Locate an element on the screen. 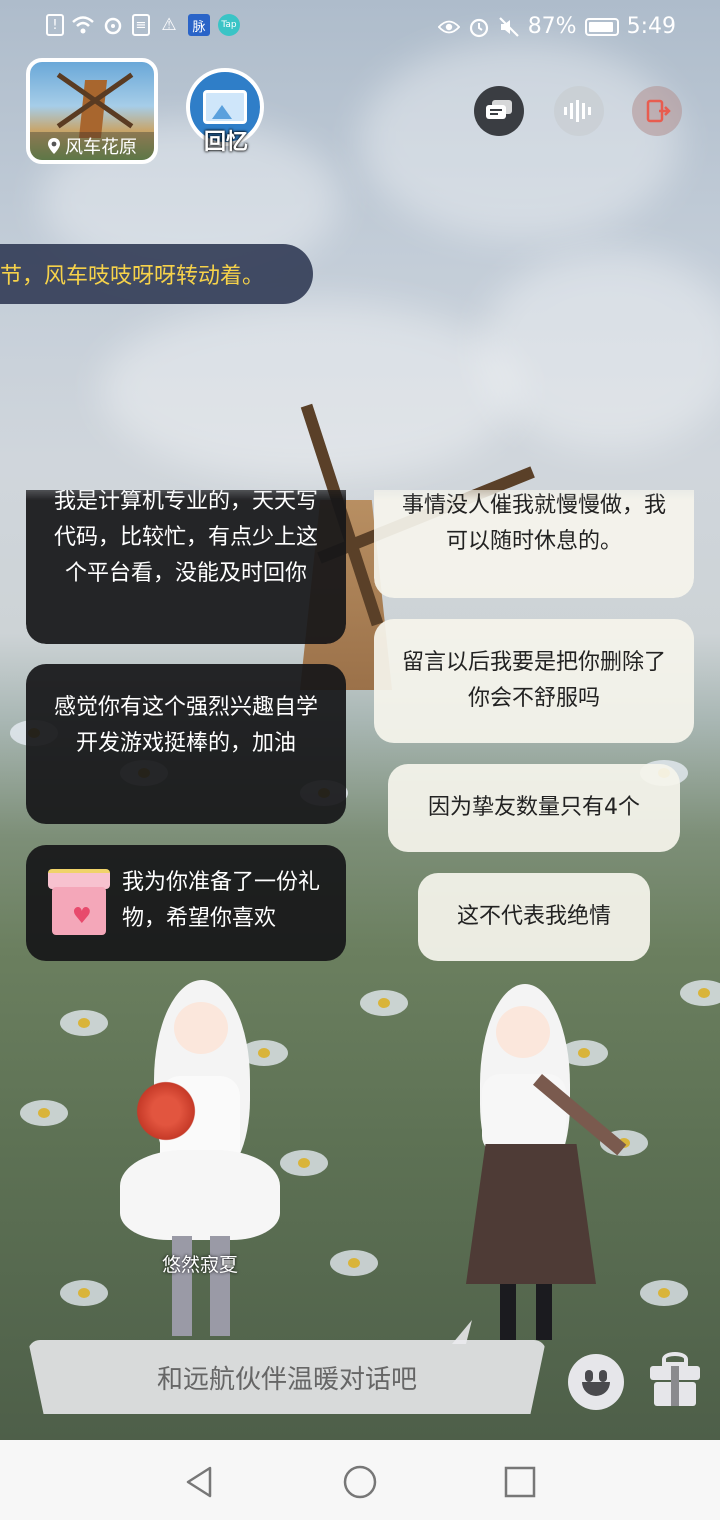  nav-recents-button is located at coordinates (520, 1482).